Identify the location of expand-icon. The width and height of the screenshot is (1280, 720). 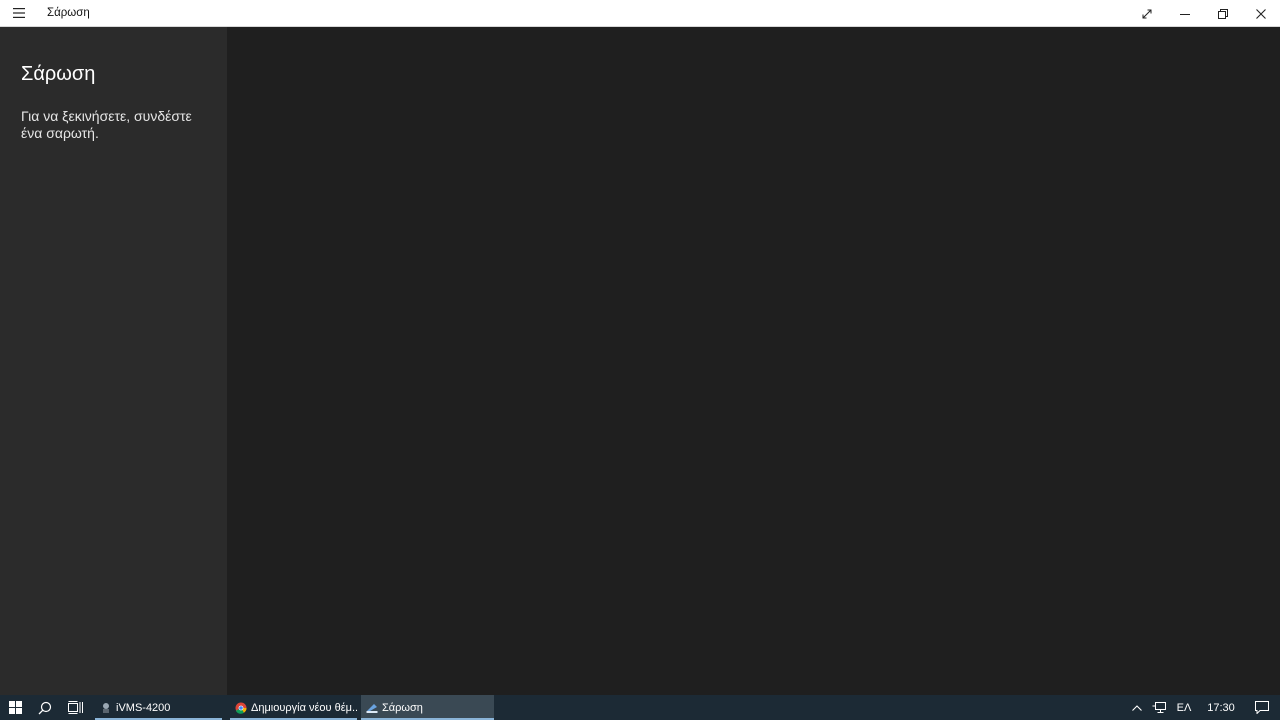
(1147, 13).